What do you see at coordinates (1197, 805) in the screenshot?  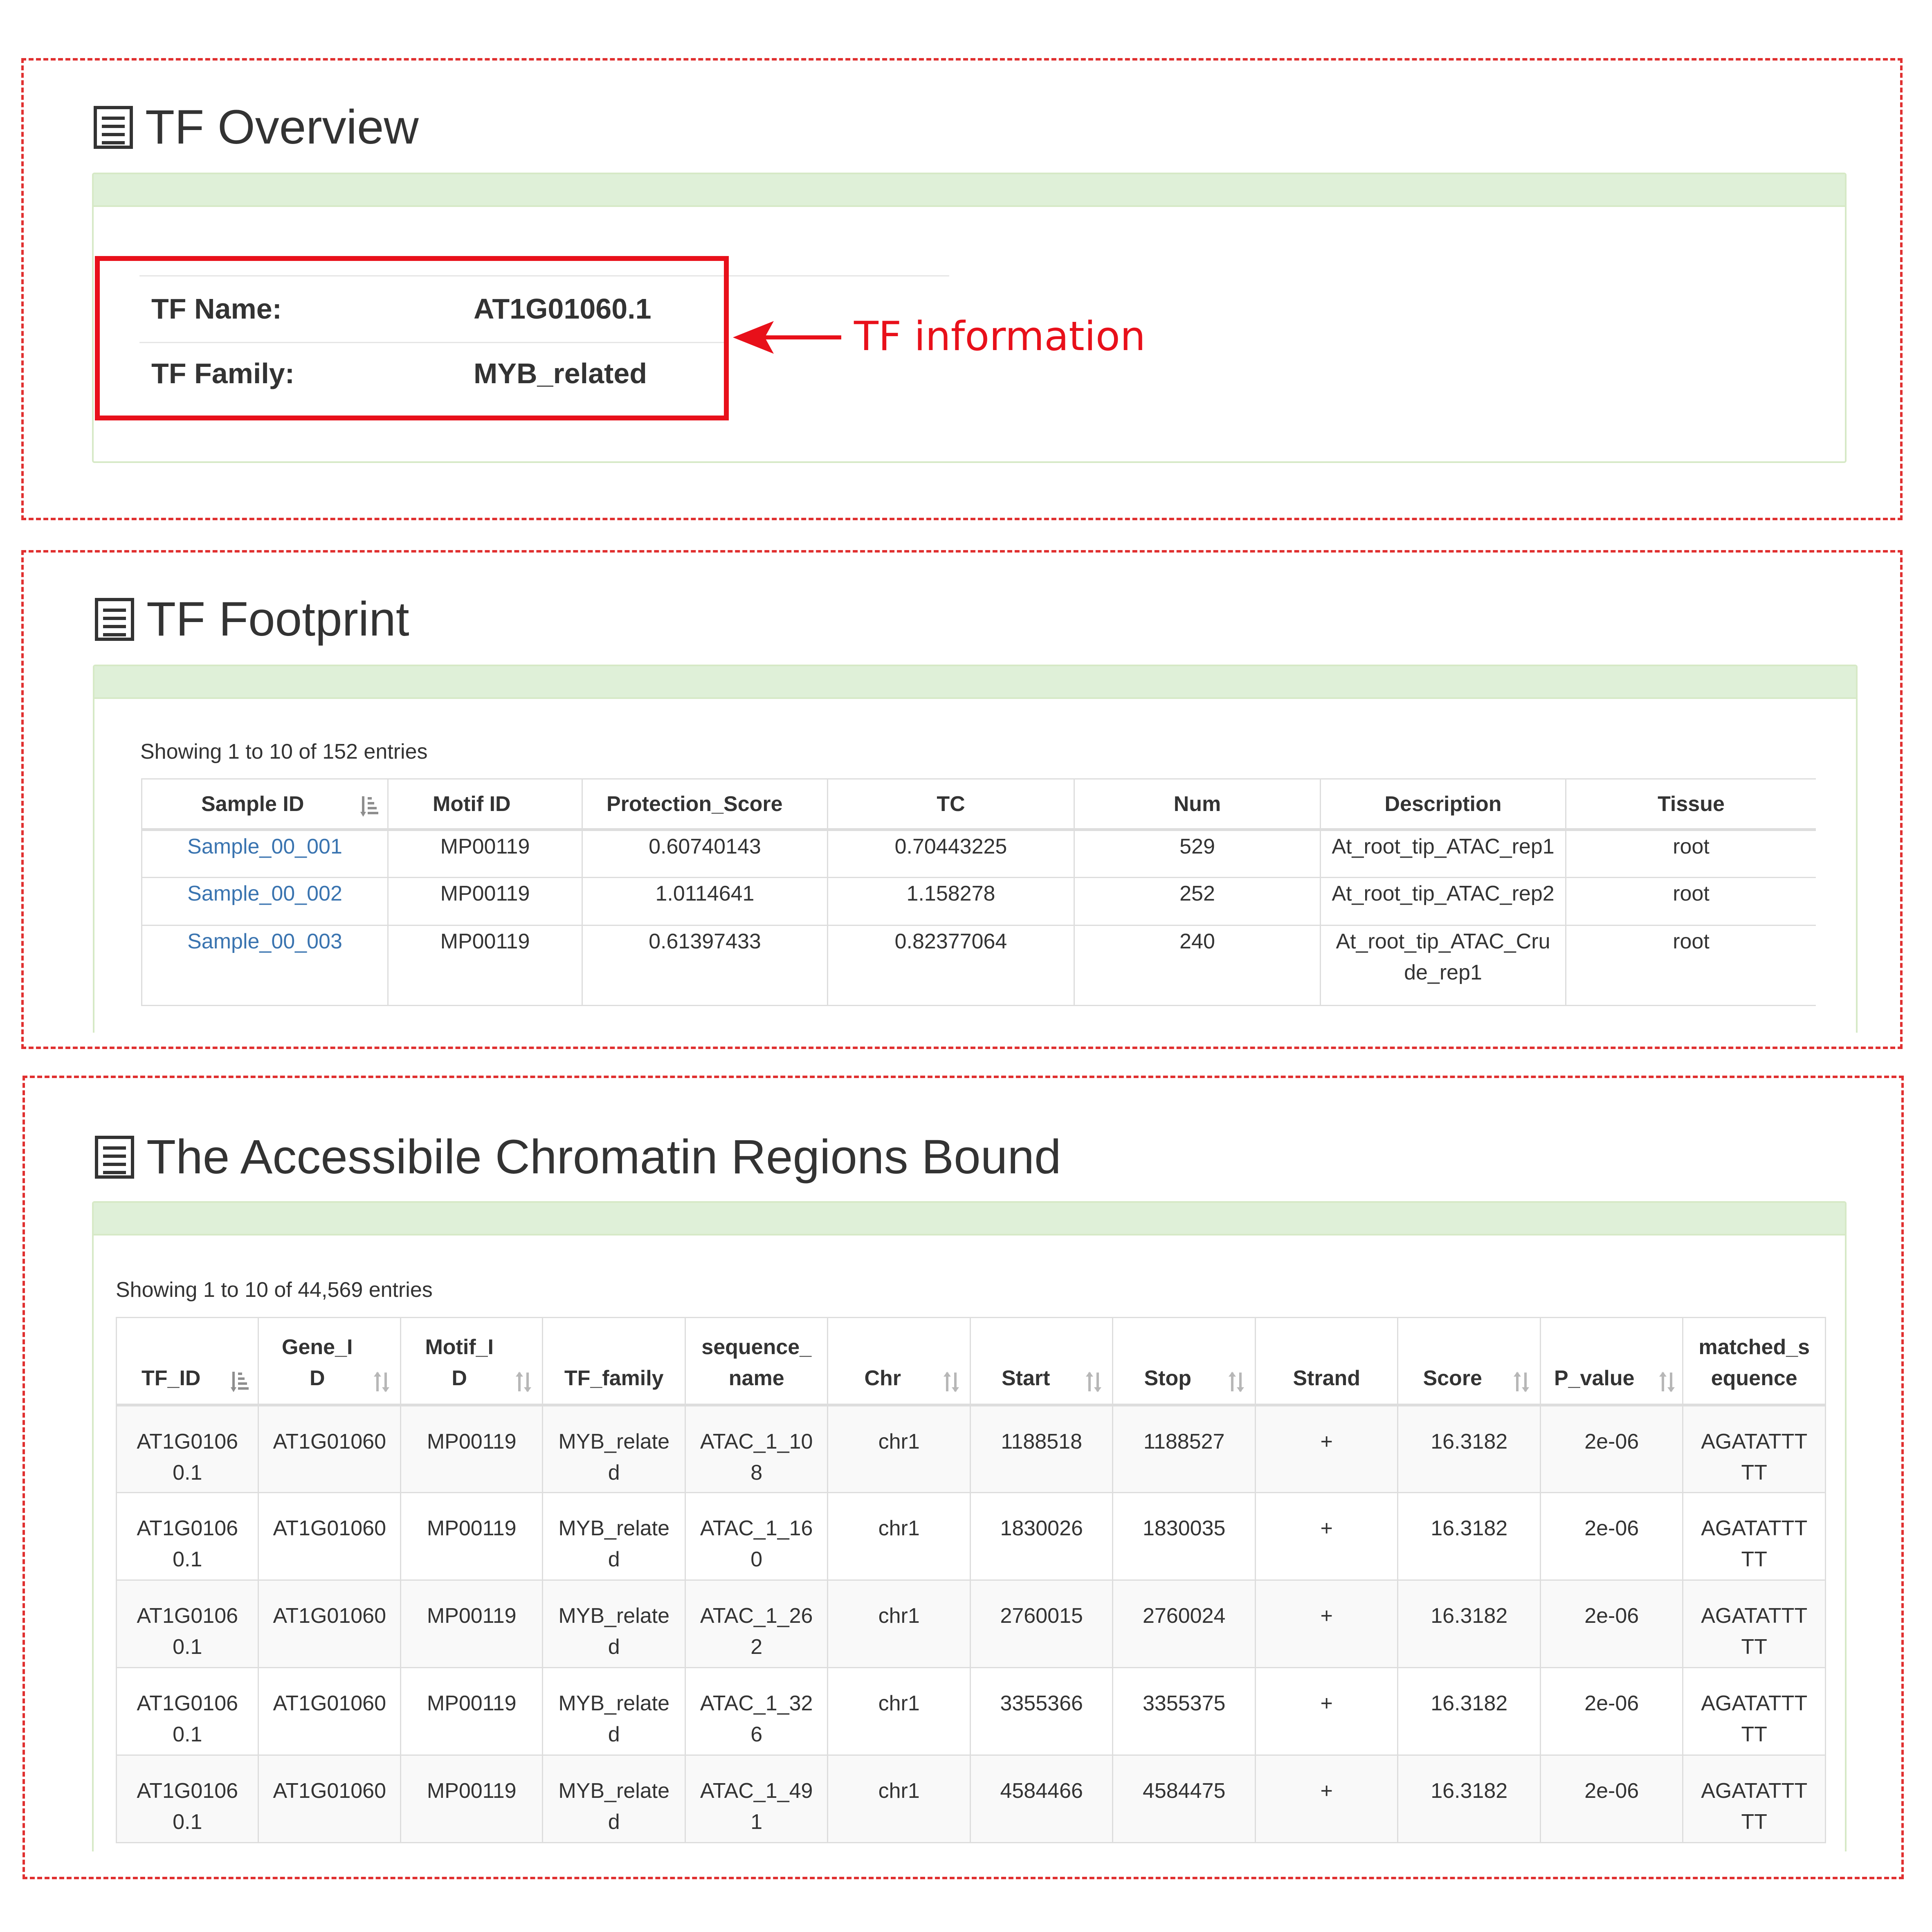 I see `column-header-num: Num` at bounding box center [1197, 805].